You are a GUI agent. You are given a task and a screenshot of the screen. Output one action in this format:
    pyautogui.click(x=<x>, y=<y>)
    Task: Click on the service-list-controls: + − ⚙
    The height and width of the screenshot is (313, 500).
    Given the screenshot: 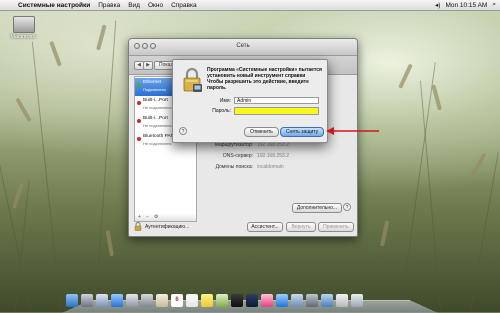 What is the action you would take?
    pyautogui.click(x=165, y=218)
    